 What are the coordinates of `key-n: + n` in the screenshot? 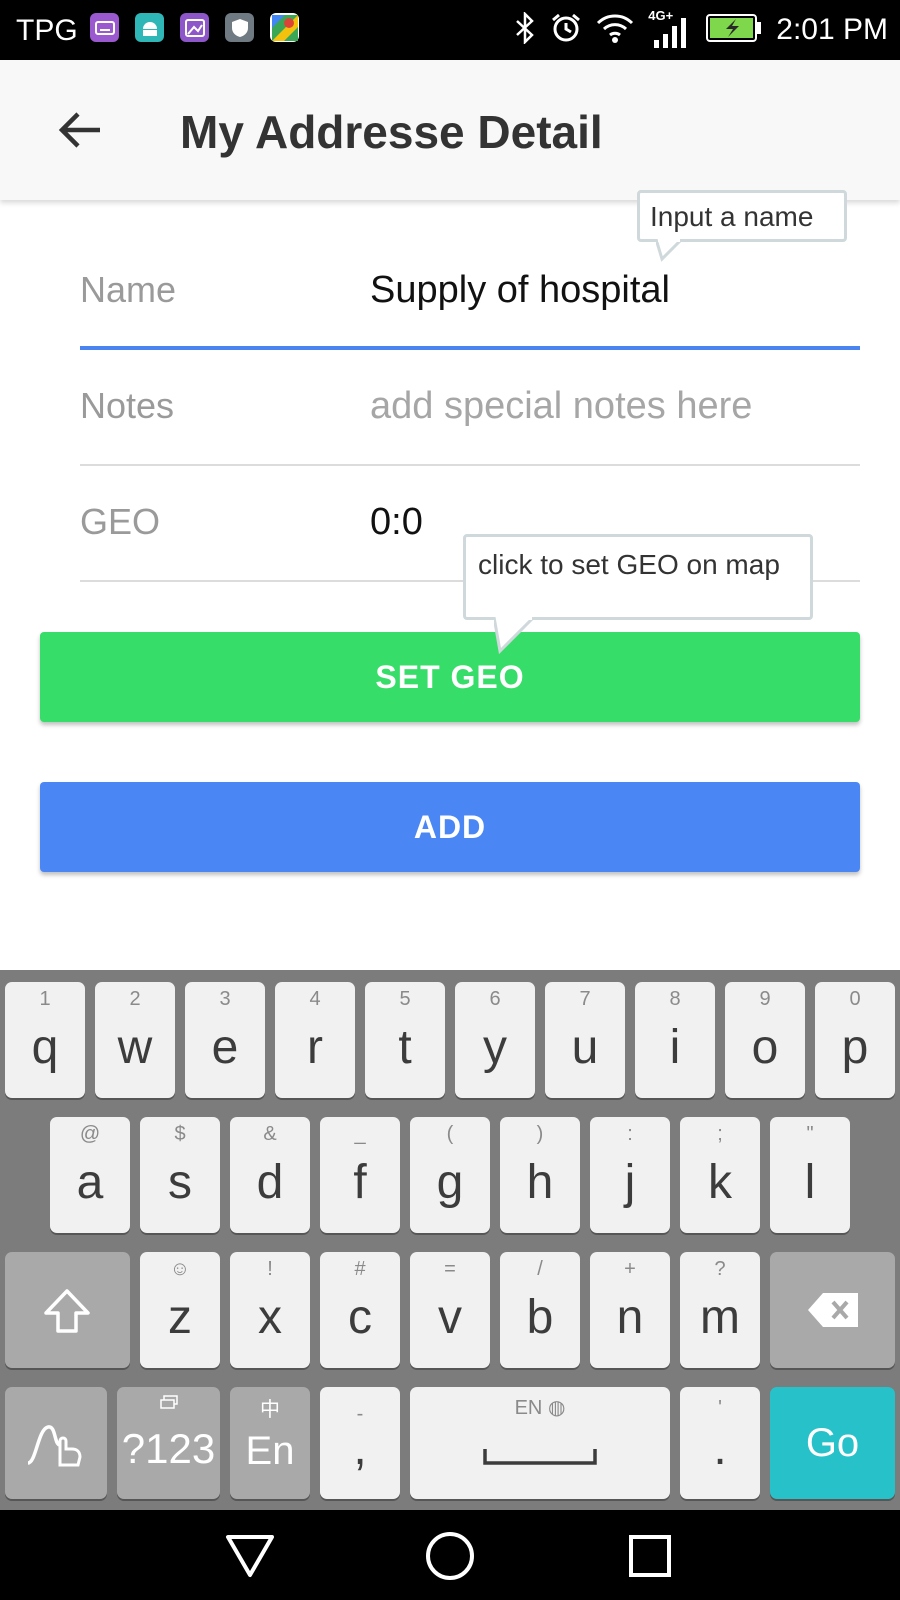 It's located at (630, 1310).